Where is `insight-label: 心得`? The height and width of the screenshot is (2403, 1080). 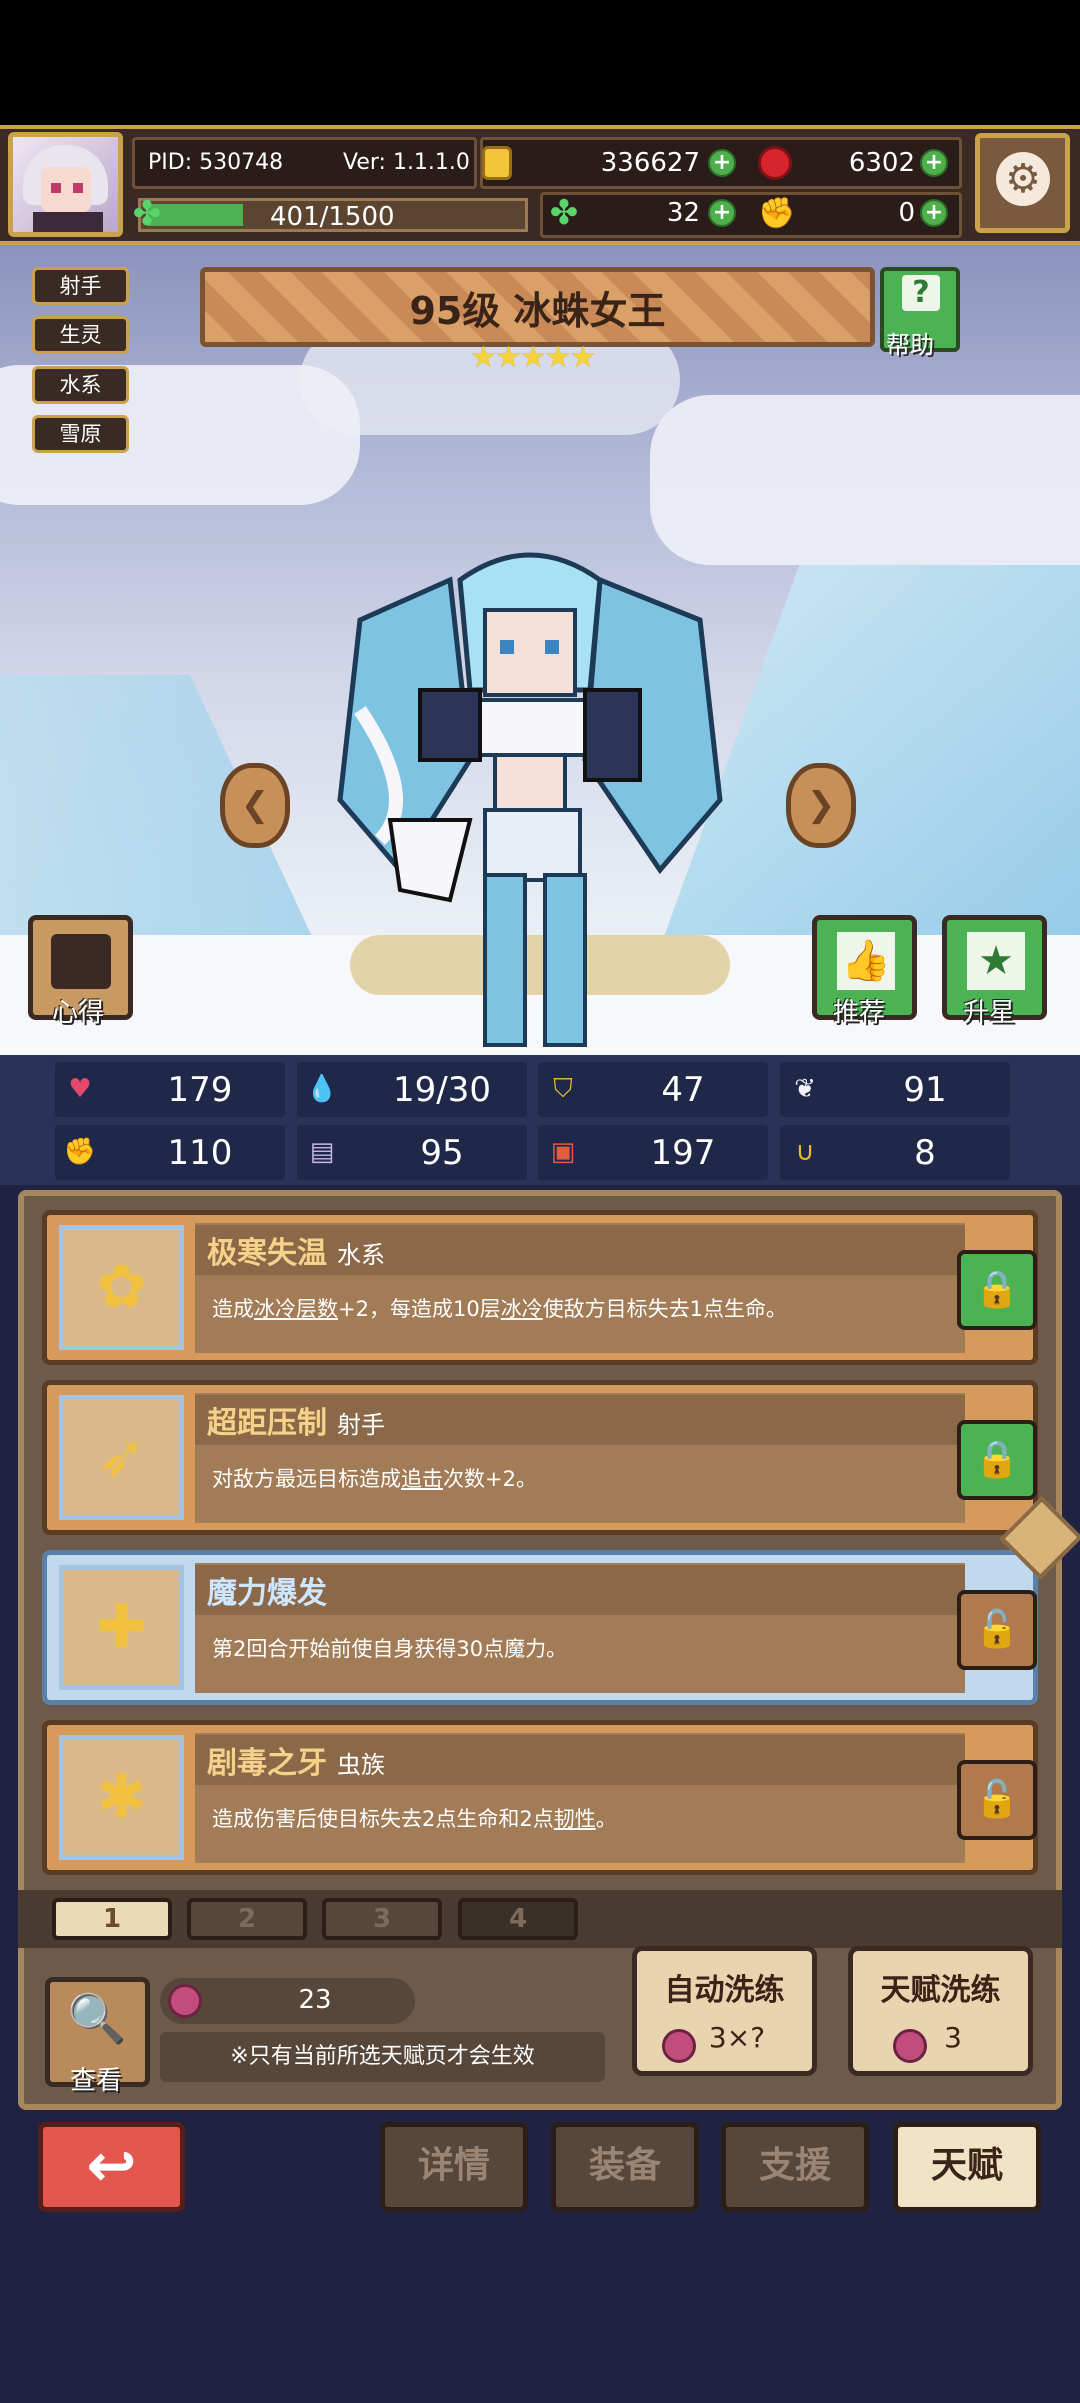
insight-label: 心得 is located at coordinates (78, 1013).